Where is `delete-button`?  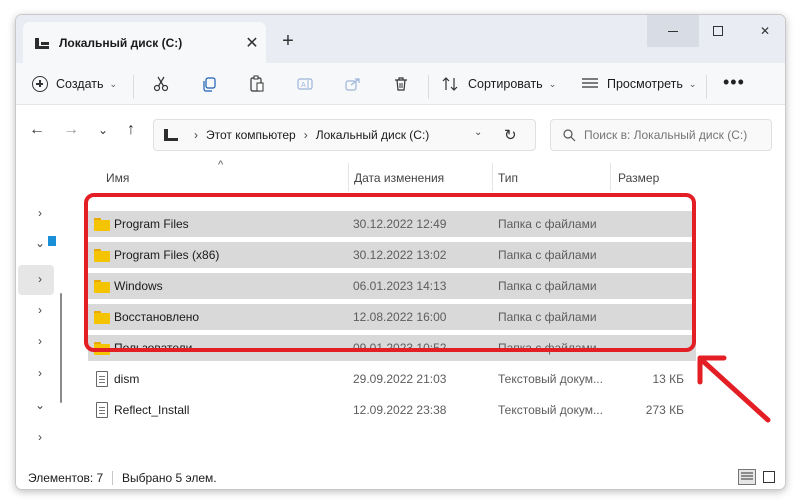
delete-button is located at coordinates (401, 84).